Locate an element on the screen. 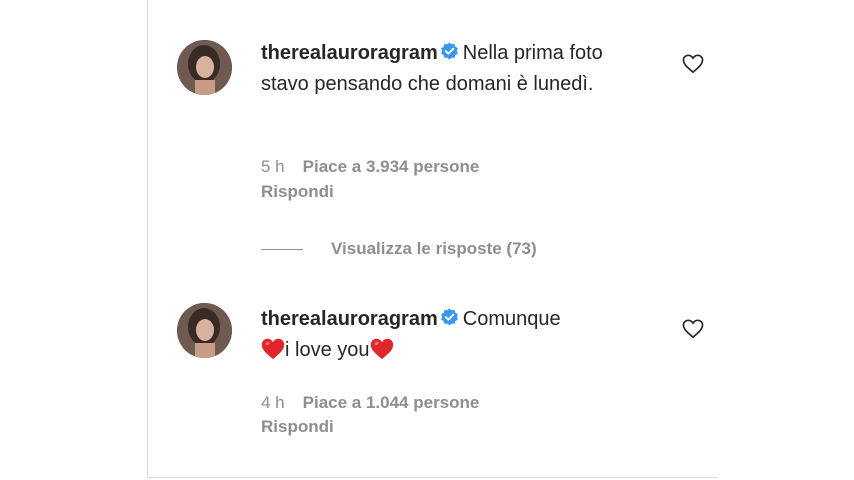  comment-meta: 4 h Piace a 1.044 persone is located at coordinates (370, 403).